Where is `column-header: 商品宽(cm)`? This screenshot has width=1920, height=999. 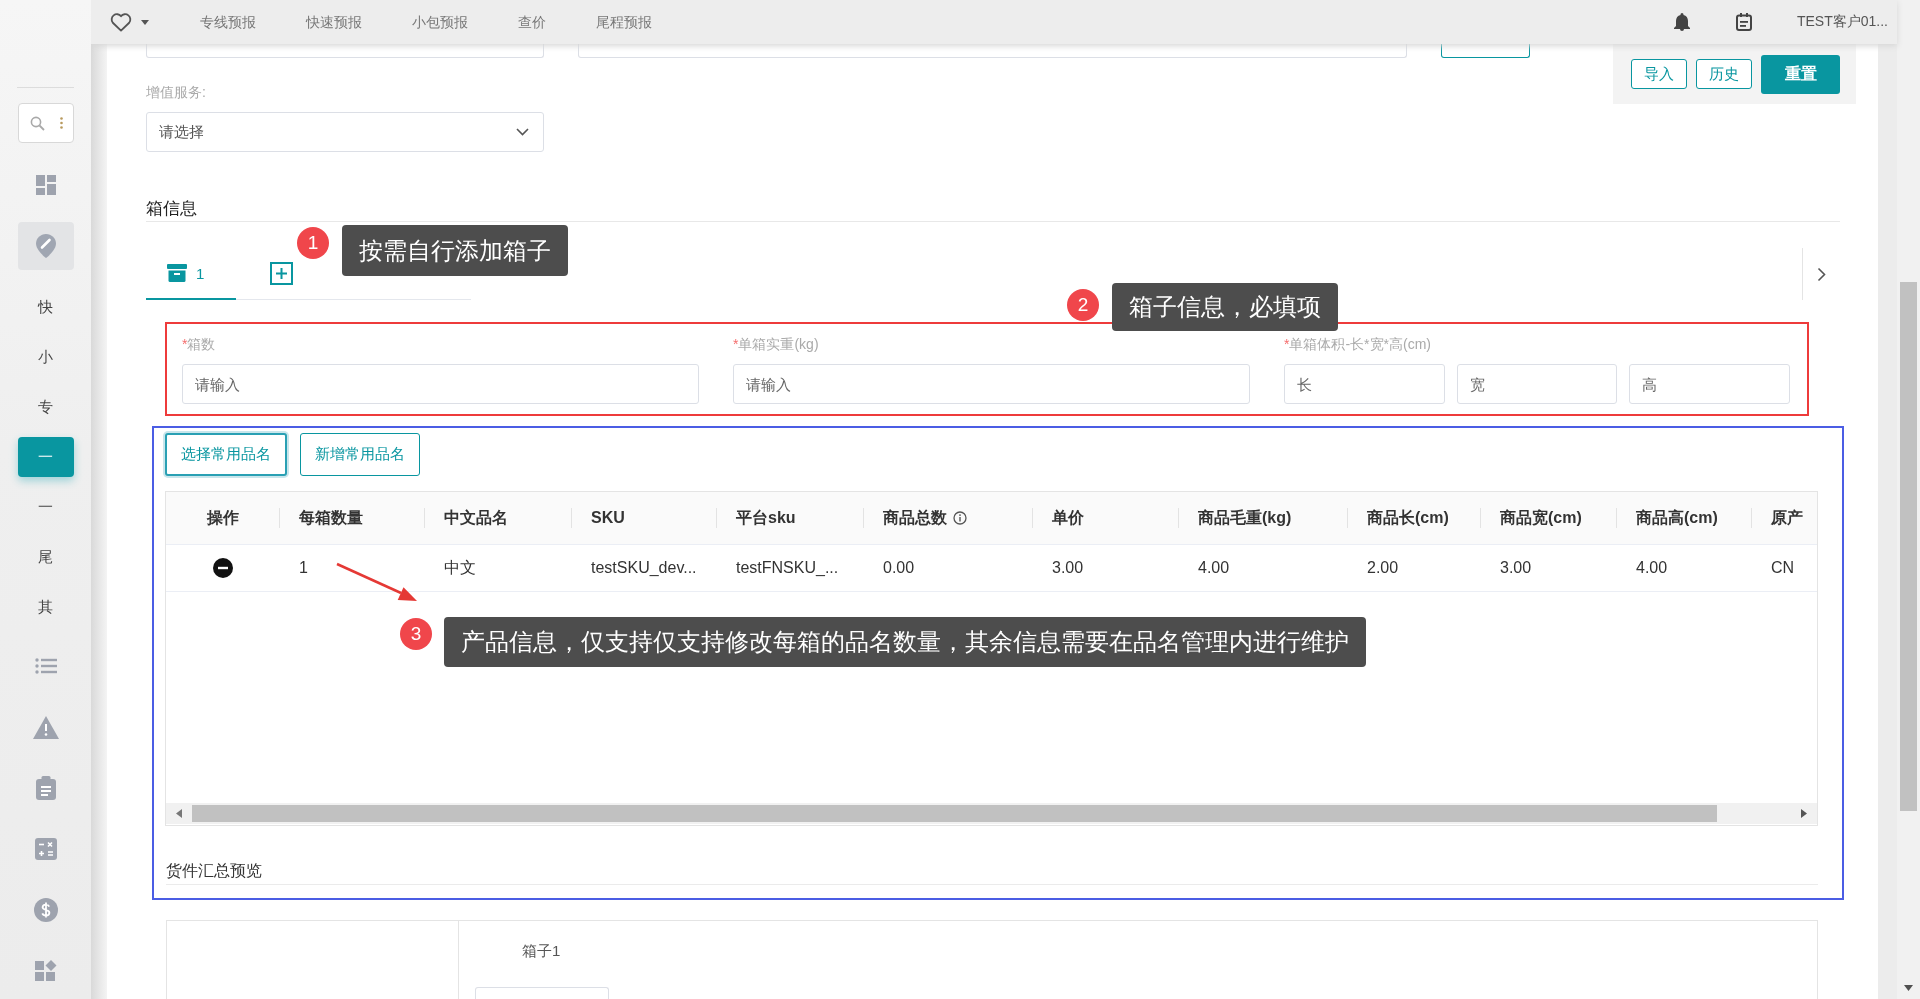 column-header: 商品宽(cm) is located at coordinates (1541, 517).